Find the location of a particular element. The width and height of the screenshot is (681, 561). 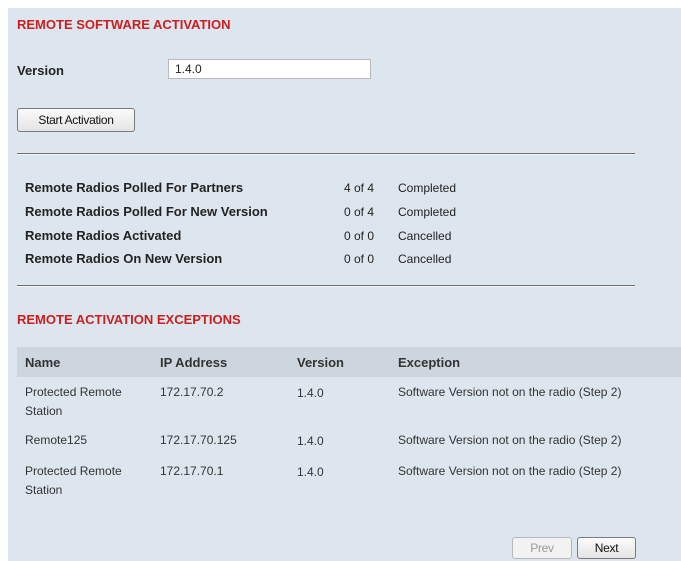

stat-label: Remote Radios On New Version is located at coordinates (124, 258).